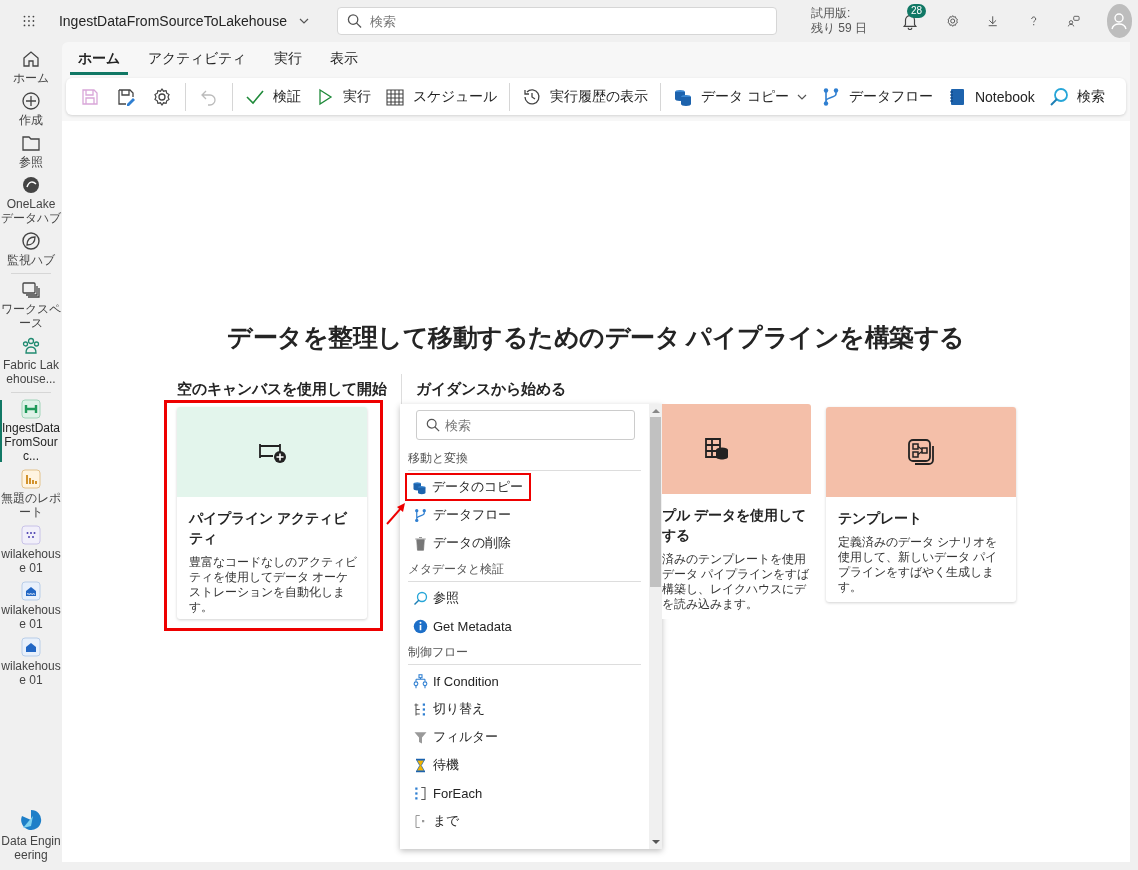  Describe the element at coordinates (468, 487) in the screenshot. I see `menu-item: データのコピー` at that location.